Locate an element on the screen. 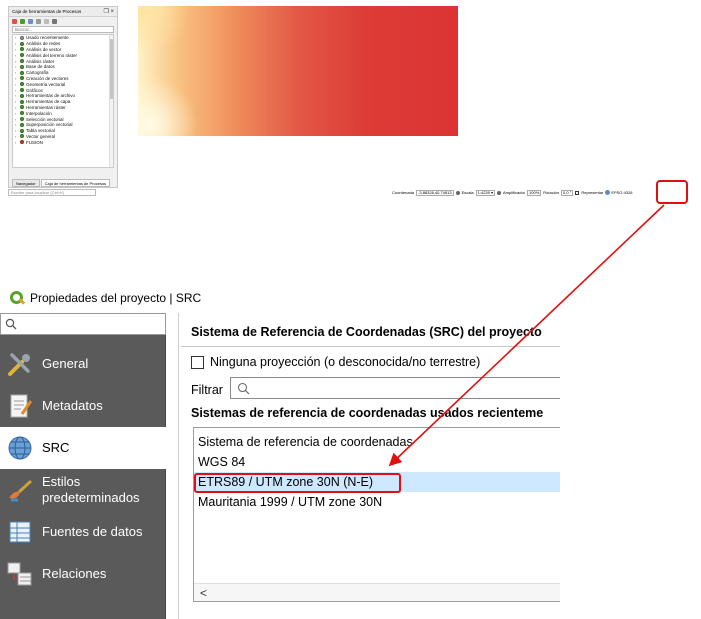 The height and width of the screenshot is (619, 701). tab-caja-herramientas: Caja de herramientas de Procesos is located at coordinates (75, 183).